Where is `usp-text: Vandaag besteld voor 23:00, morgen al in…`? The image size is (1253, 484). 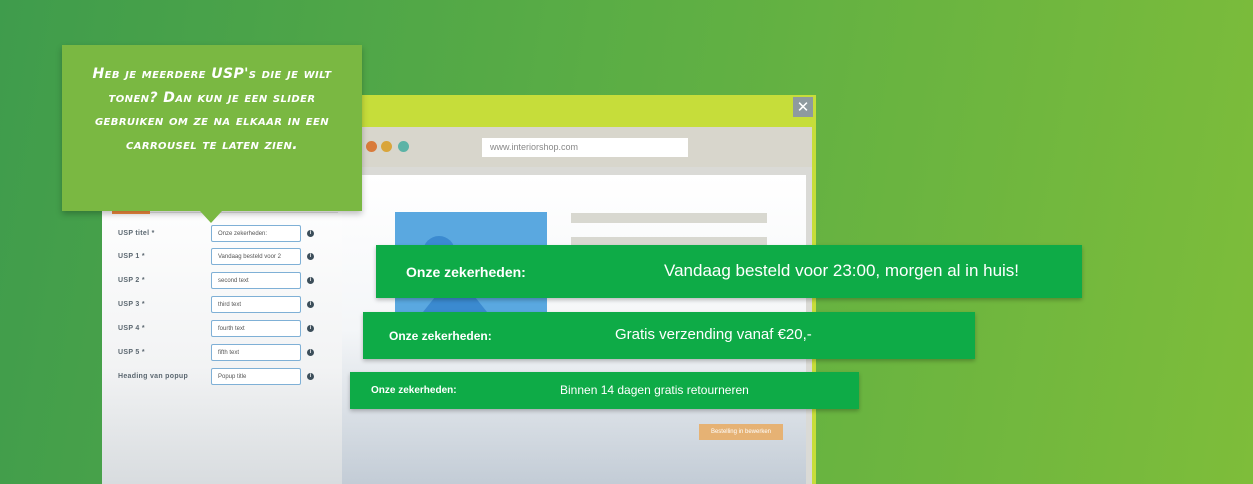 usp-text: Vandaag besteld voor 23:00, morgen al in… is located at coordinates (842, 270).